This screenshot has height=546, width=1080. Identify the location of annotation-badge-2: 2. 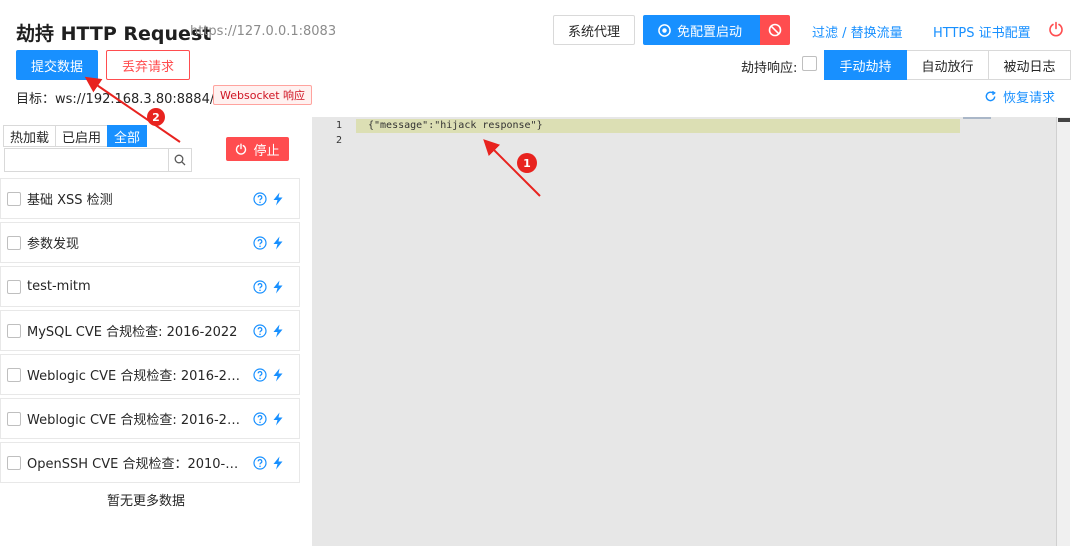
(156, 117).